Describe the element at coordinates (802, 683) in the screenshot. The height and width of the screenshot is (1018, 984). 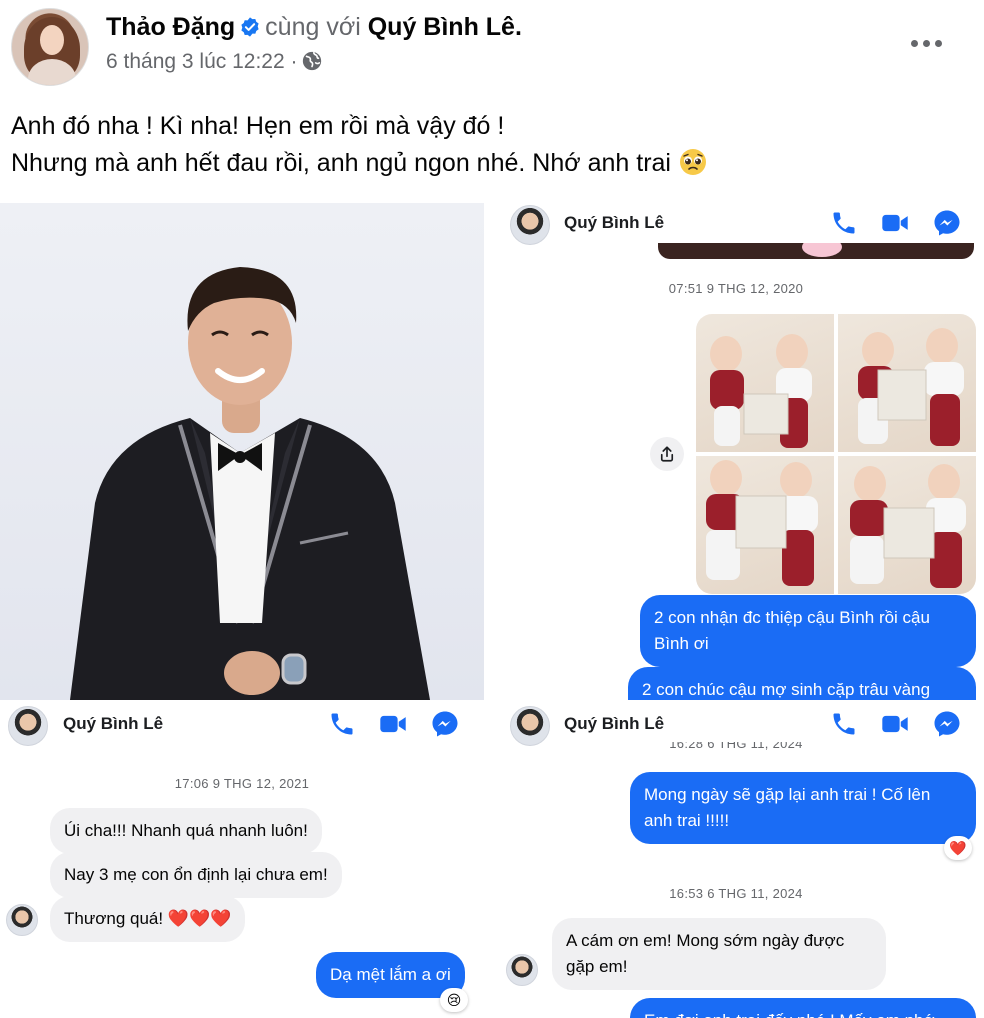
I see `outgoing-message: 2 con chúc cậu mợ sinh cặp trâu vàng` at that location.